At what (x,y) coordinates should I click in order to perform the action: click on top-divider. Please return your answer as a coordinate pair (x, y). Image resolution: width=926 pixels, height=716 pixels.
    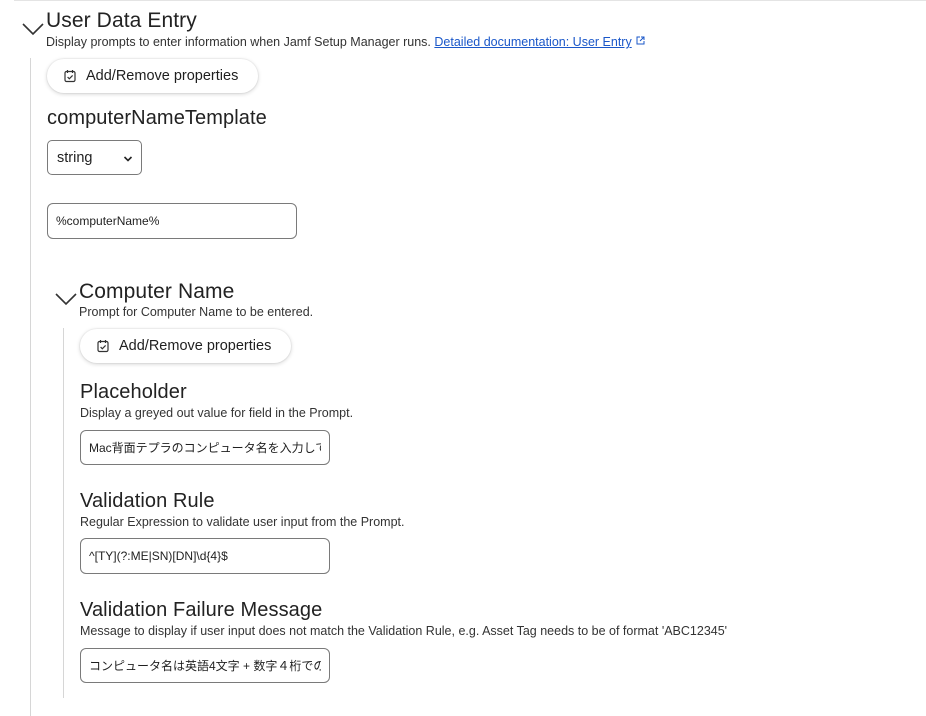
    Looking at the image, I should click on (470, 0).